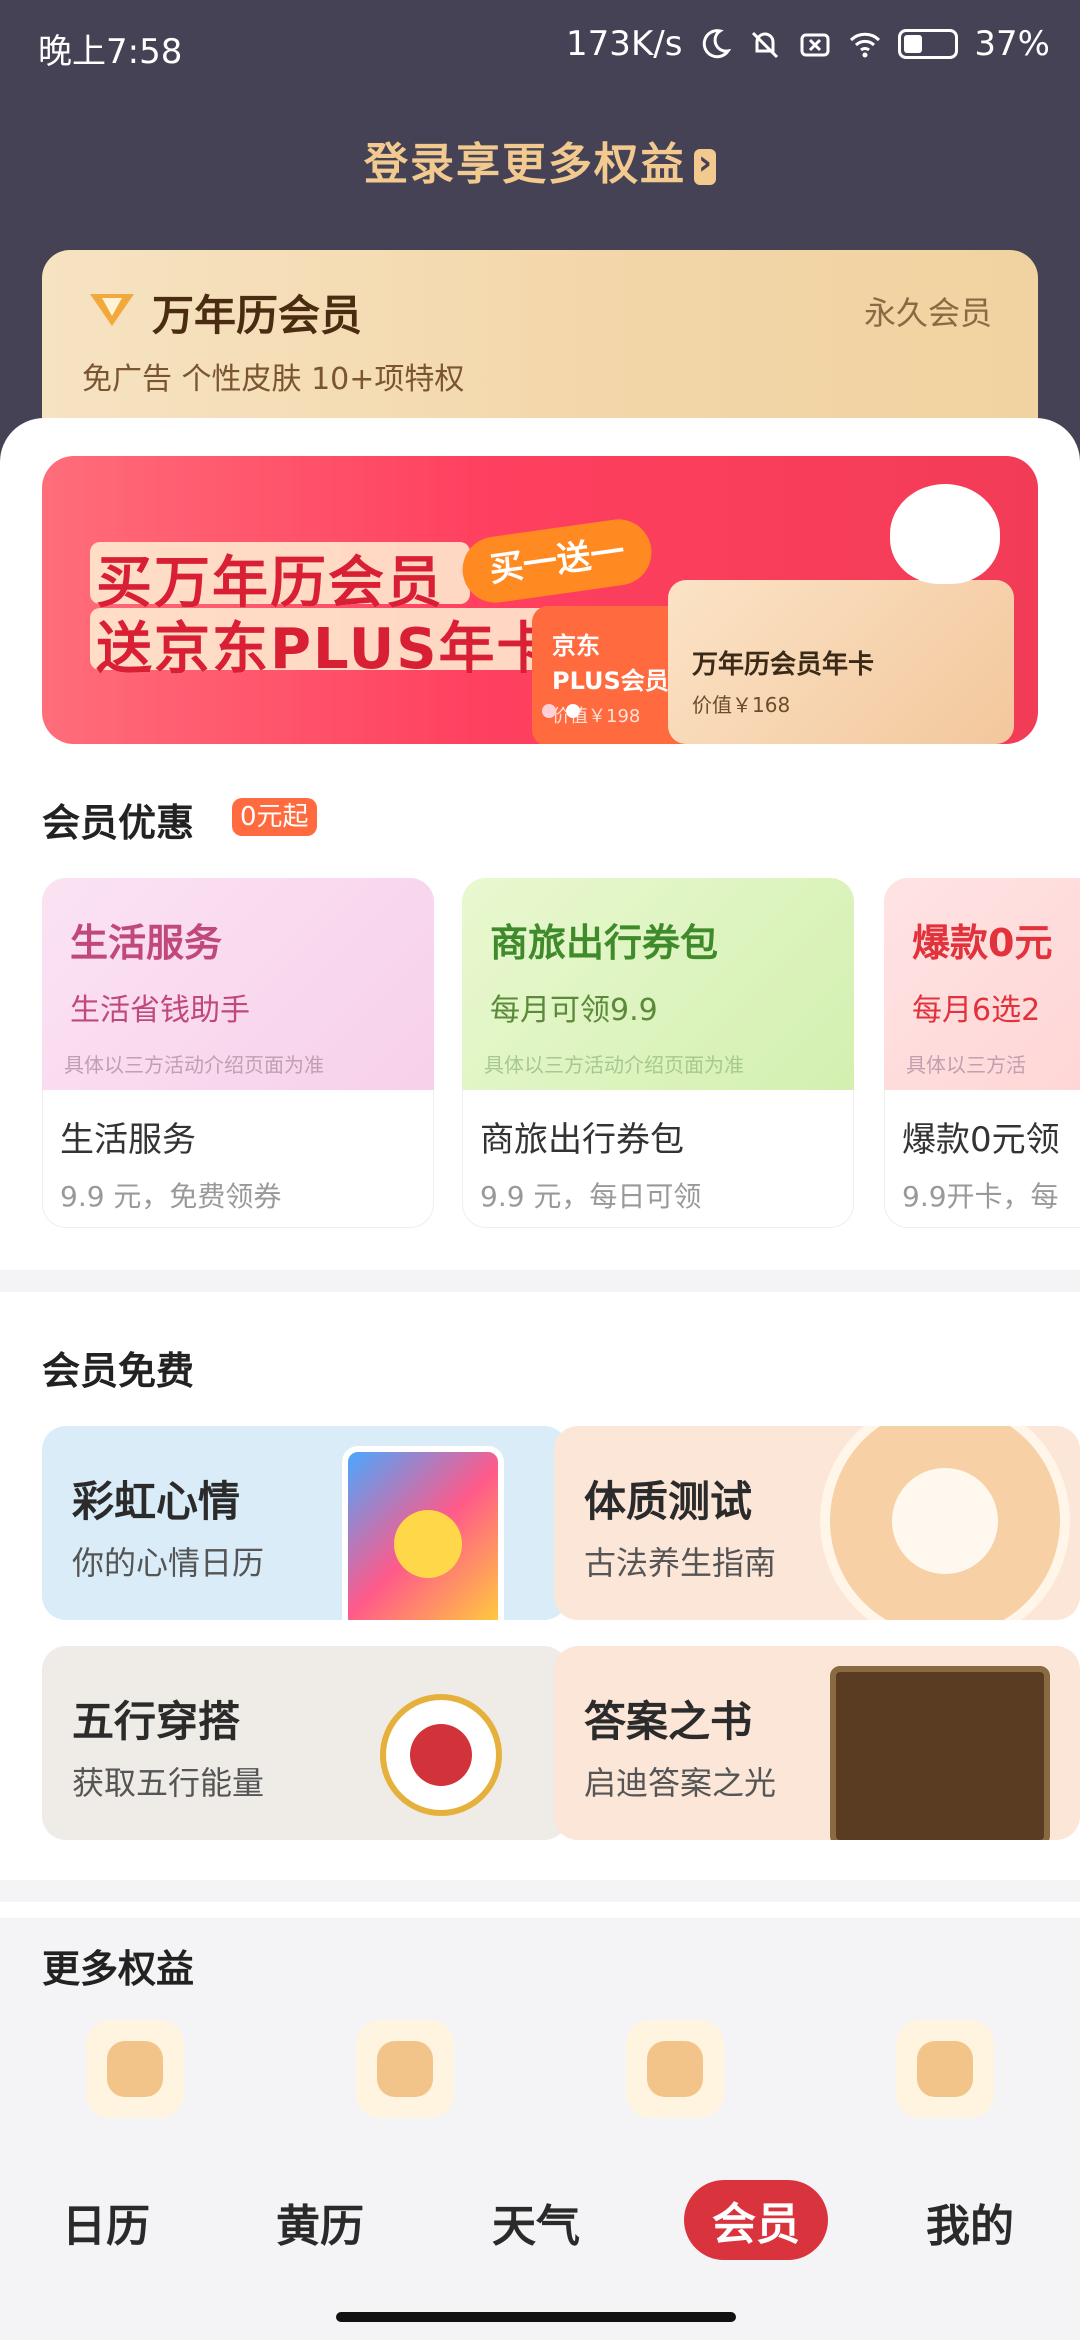 The width and height of the screenshot is (1080, 2340). I want to click on offer-name: 商旅出行券包, so click(582, 1140).